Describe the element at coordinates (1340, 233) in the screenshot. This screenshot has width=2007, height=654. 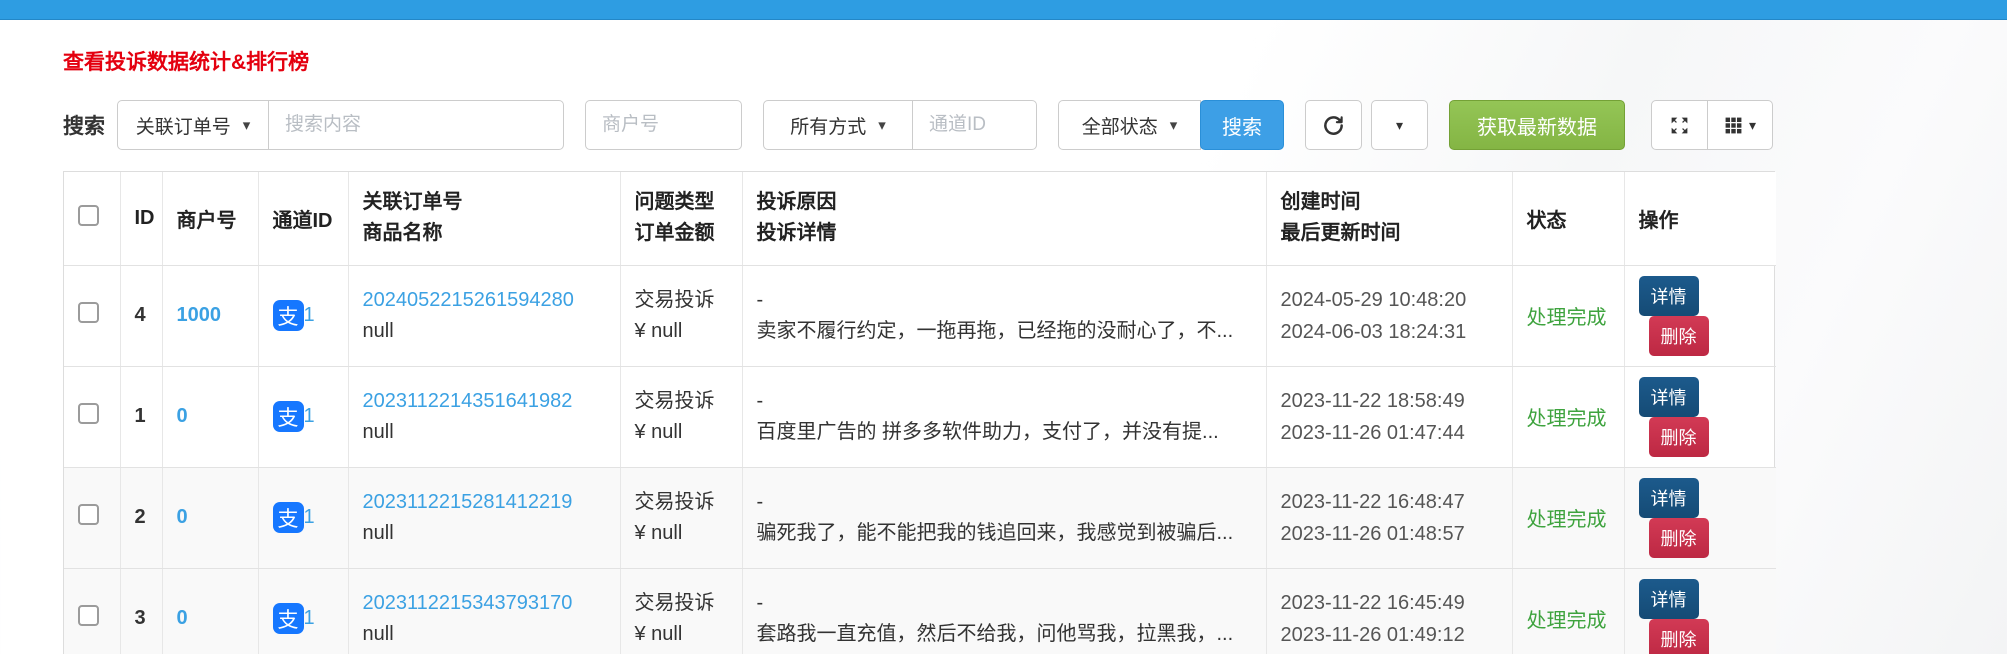
I see `header-time-line2: 最后更新时间` at that location.